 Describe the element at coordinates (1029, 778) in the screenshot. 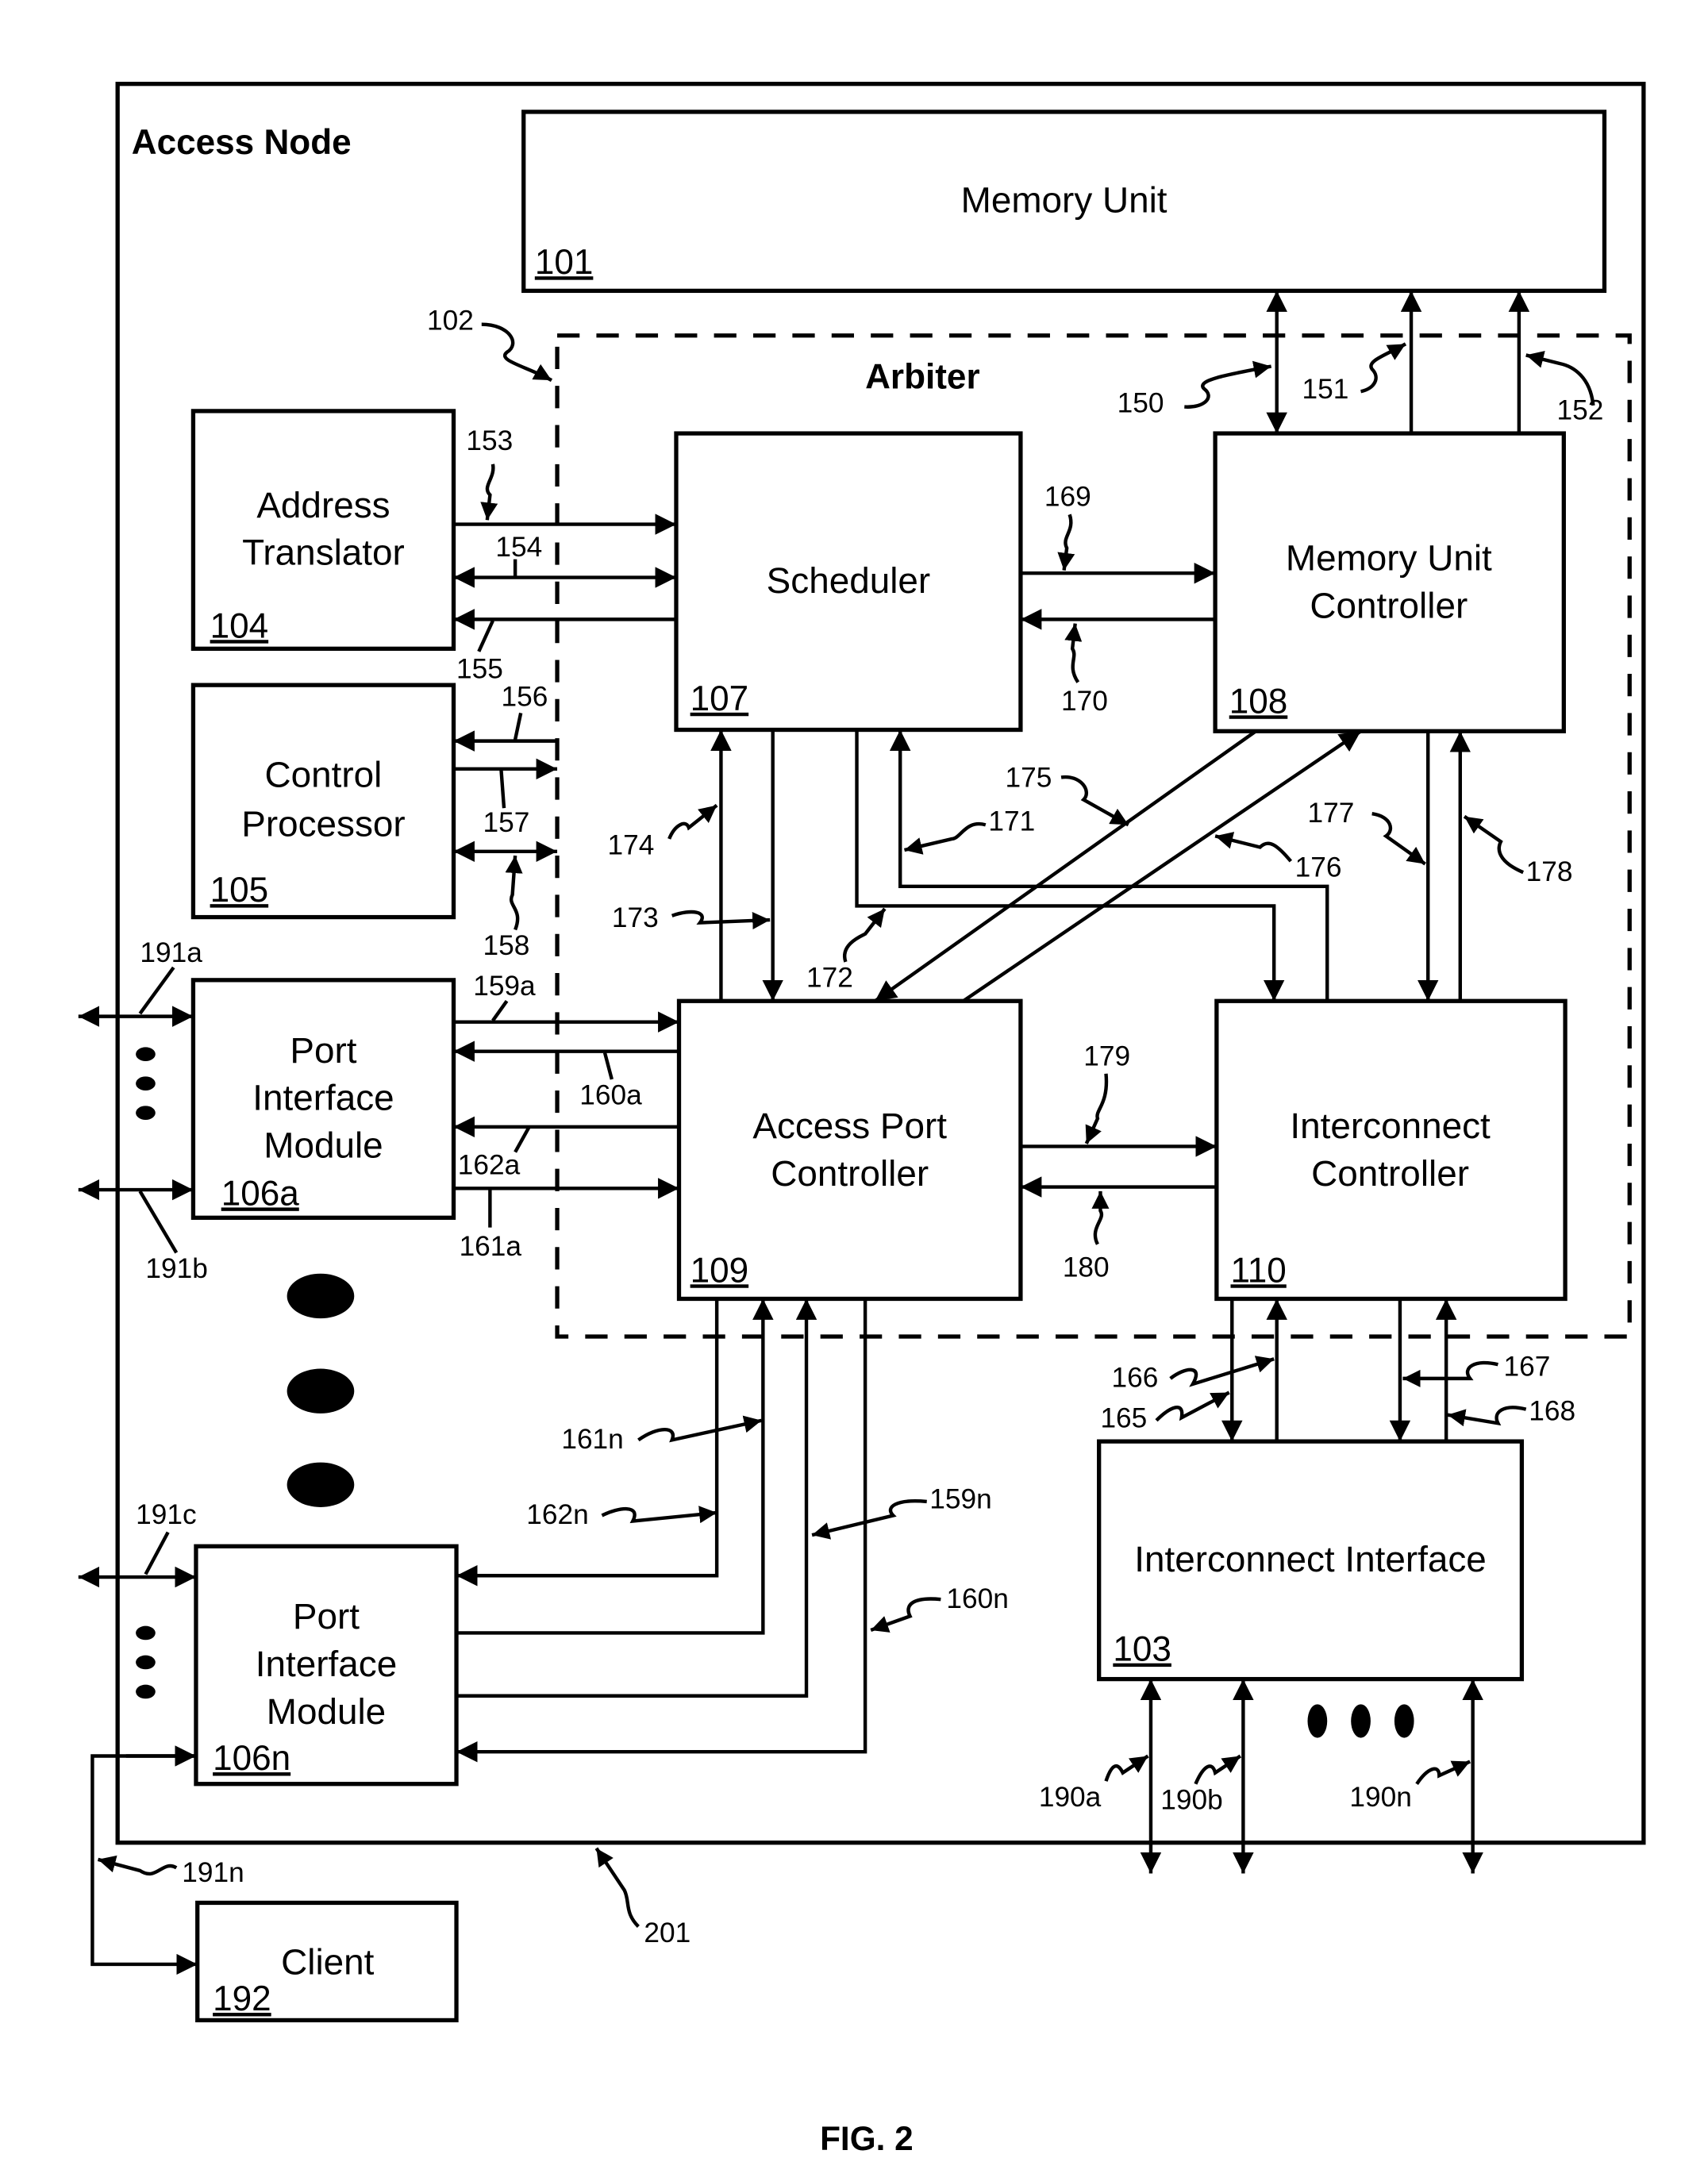

I see `label-175: 175` at that location.